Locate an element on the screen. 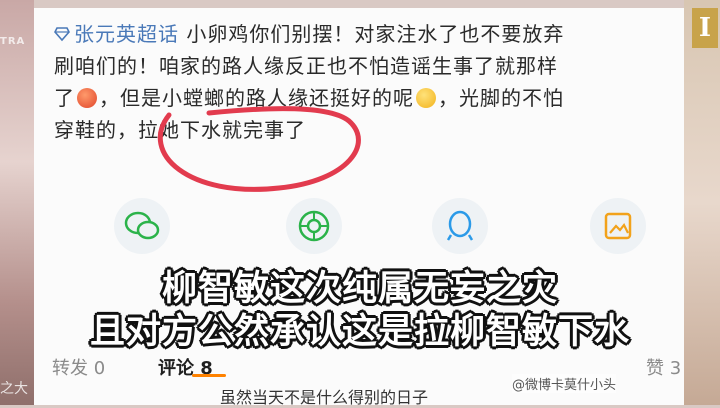 The height and width of the screenshot is (408, 720). image-save-icon is located at coordinates (618, 226).